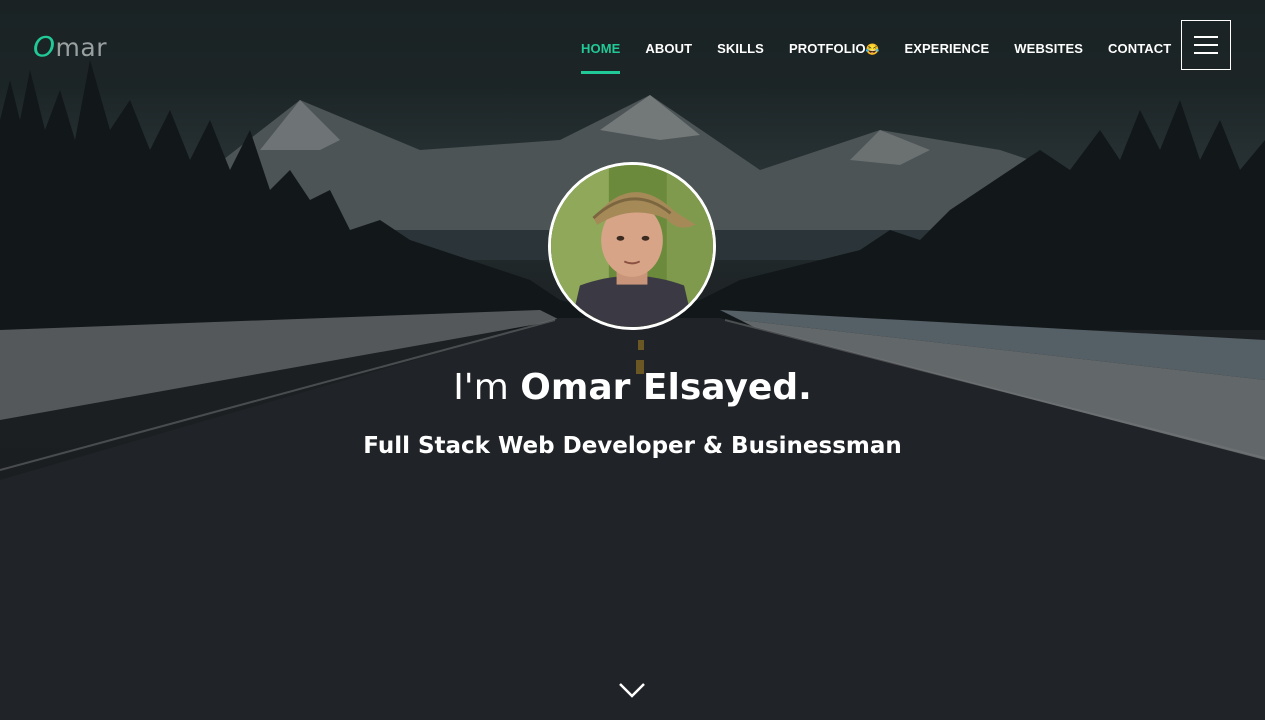 The width and height of the screenshot is (1265, 720). Describe the element at coordinates (487, 387) in the screenshot. I see `hero-greeting: I'm` at that location.